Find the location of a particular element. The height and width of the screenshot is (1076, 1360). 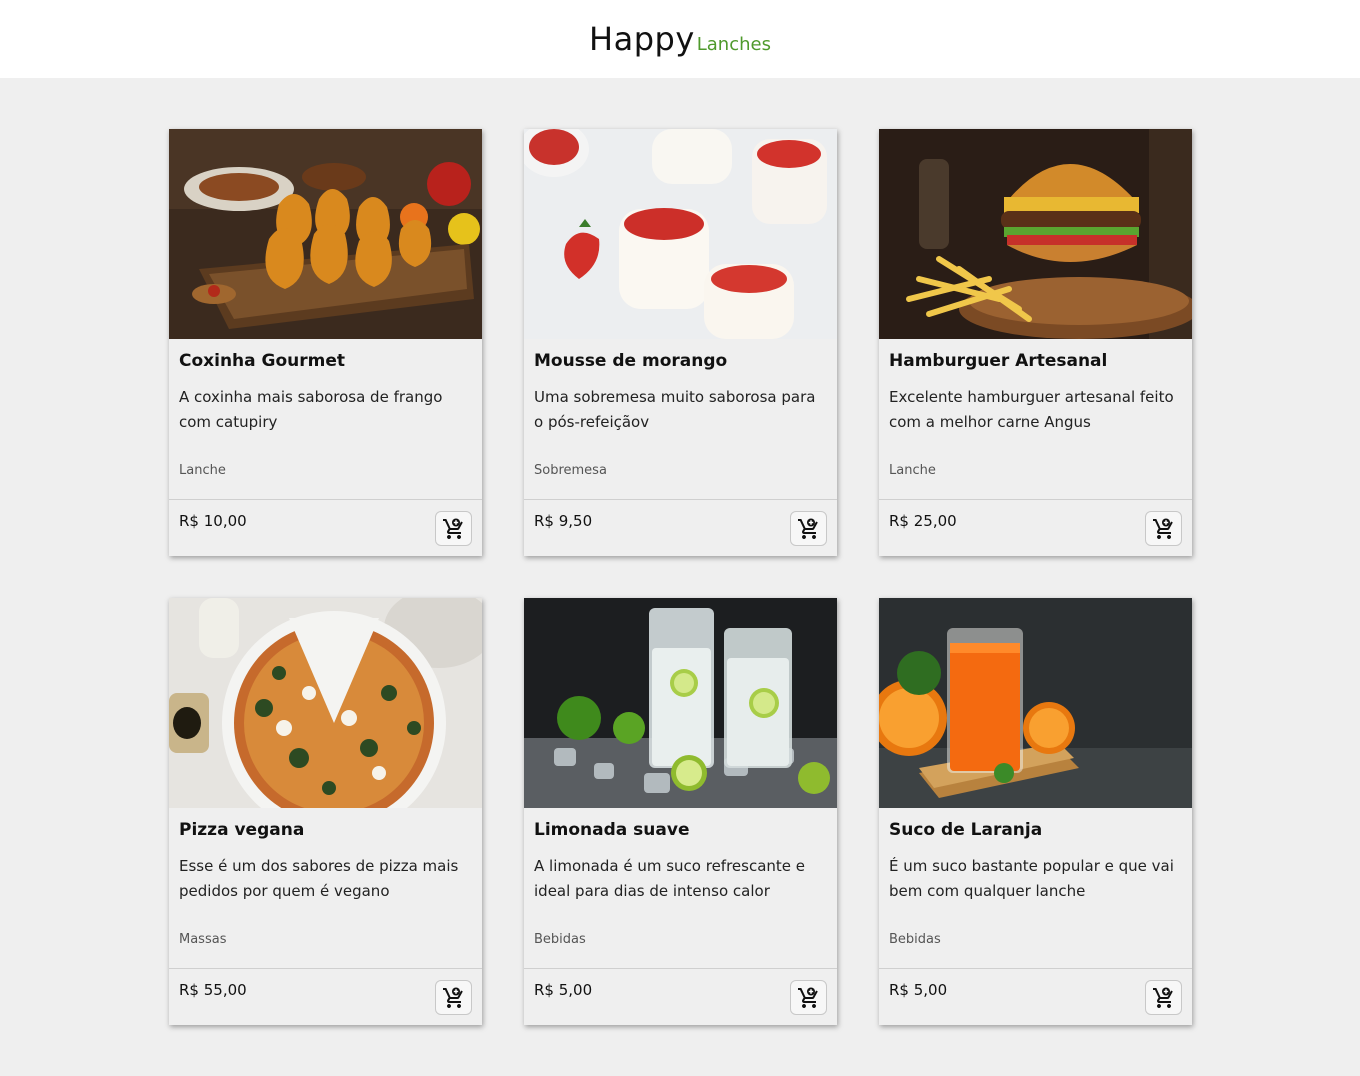

card-footer: R$ 9,50 is located at coordinates (680, 527).